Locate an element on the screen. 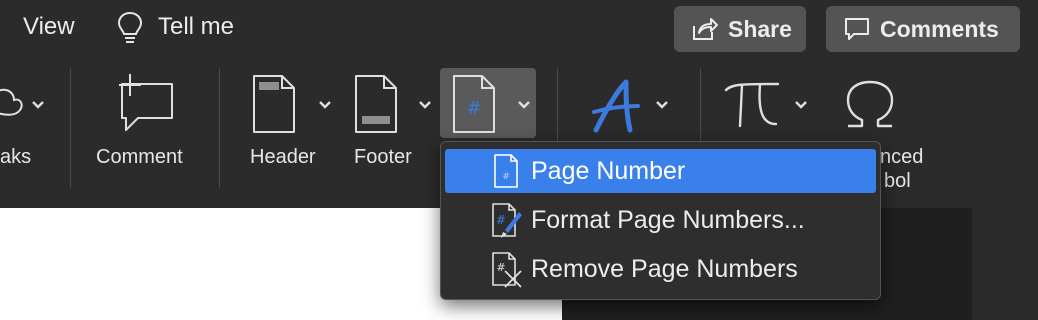 The height and width of the screenshot is (320, 1038). advanced-symbol-label-line2: bol is located at coordinates (897, 181).